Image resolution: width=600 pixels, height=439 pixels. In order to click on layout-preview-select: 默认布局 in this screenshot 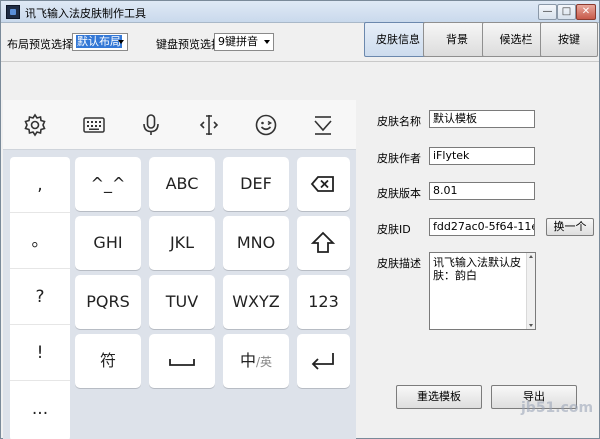, I will do `click(100, 42)`.